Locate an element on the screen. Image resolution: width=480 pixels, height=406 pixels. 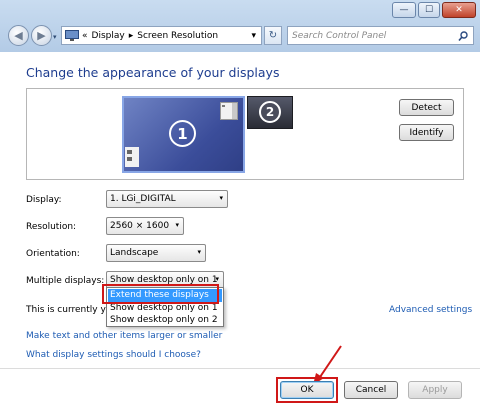
back-button: ◀ is located at coordinates (18, 35).